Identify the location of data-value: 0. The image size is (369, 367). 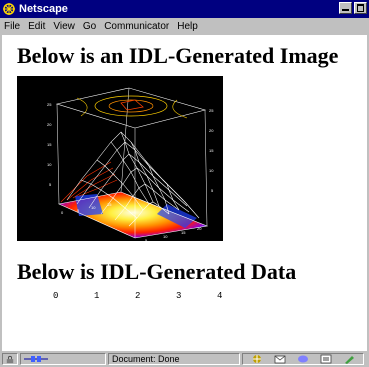
(56, 296).